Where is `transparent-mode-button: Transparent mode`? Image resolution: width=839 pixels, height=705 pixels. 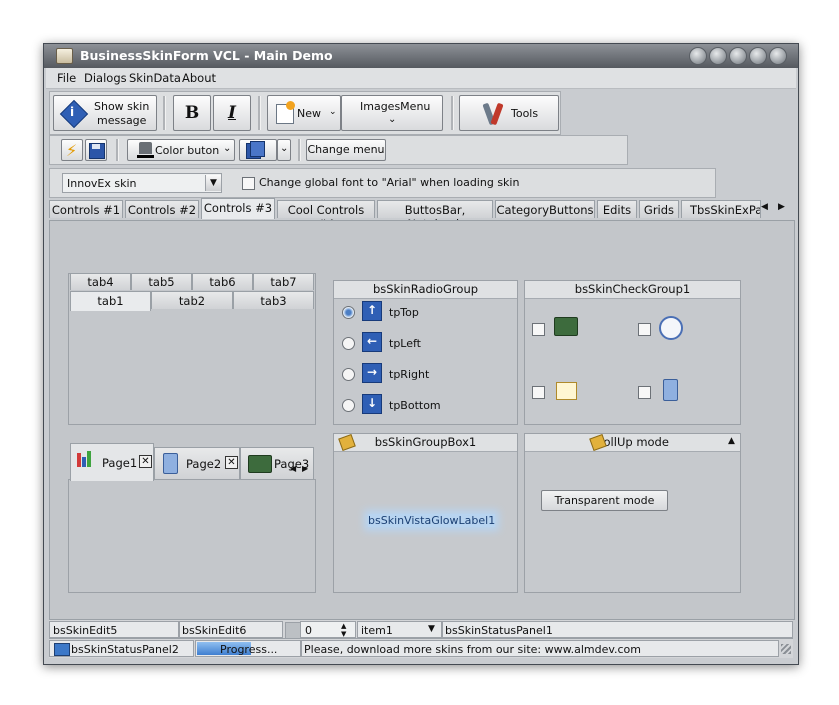 transparent-mode-button: Transparent mode is located at coordinates (604, 500).